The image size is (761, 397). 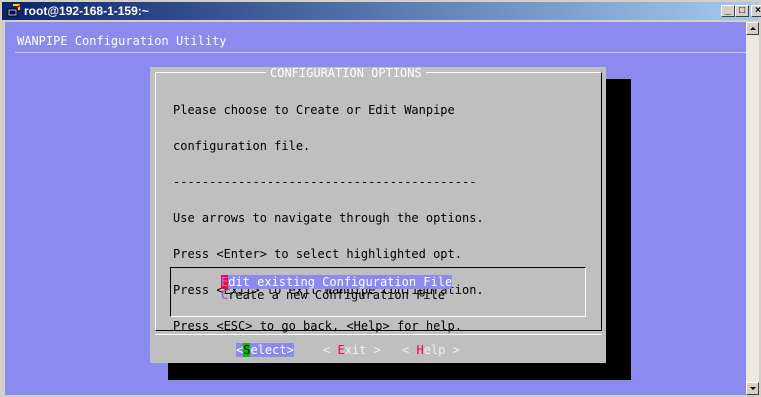 What do you see at coordinates (340, 282) in the screenshot?
I see `menu-item-label: dit existing Configuration File` at bounding box center [340, 282].